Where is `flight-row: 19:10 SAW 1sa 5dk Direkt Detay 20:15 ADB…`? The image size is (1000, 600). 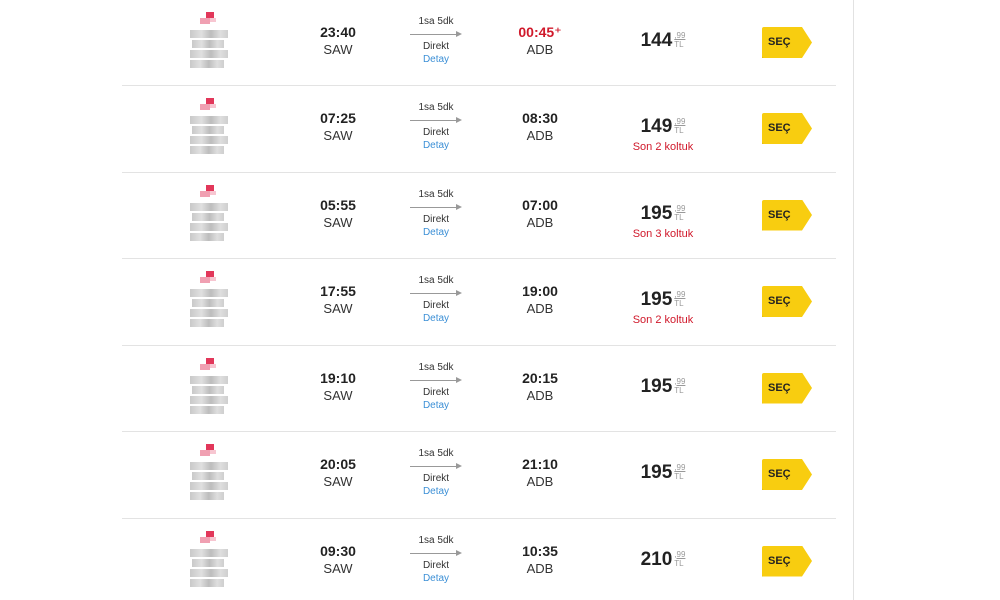
flight-row: 19:10 SAW 1sa 5dk Direkt Detay 20:15 ADB… is located at coordinates (479, 389).